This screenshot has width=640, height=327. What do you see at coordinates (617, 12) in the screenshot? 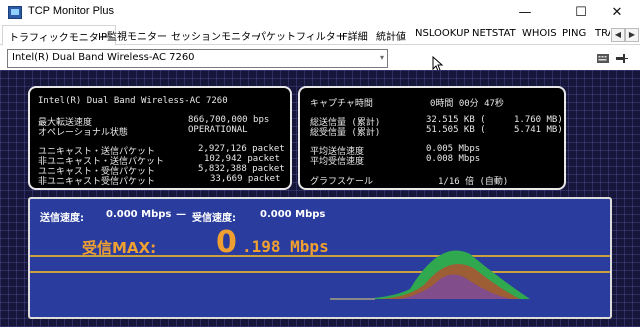
I see `close-button: ✕` at bounding box center [617, 12].